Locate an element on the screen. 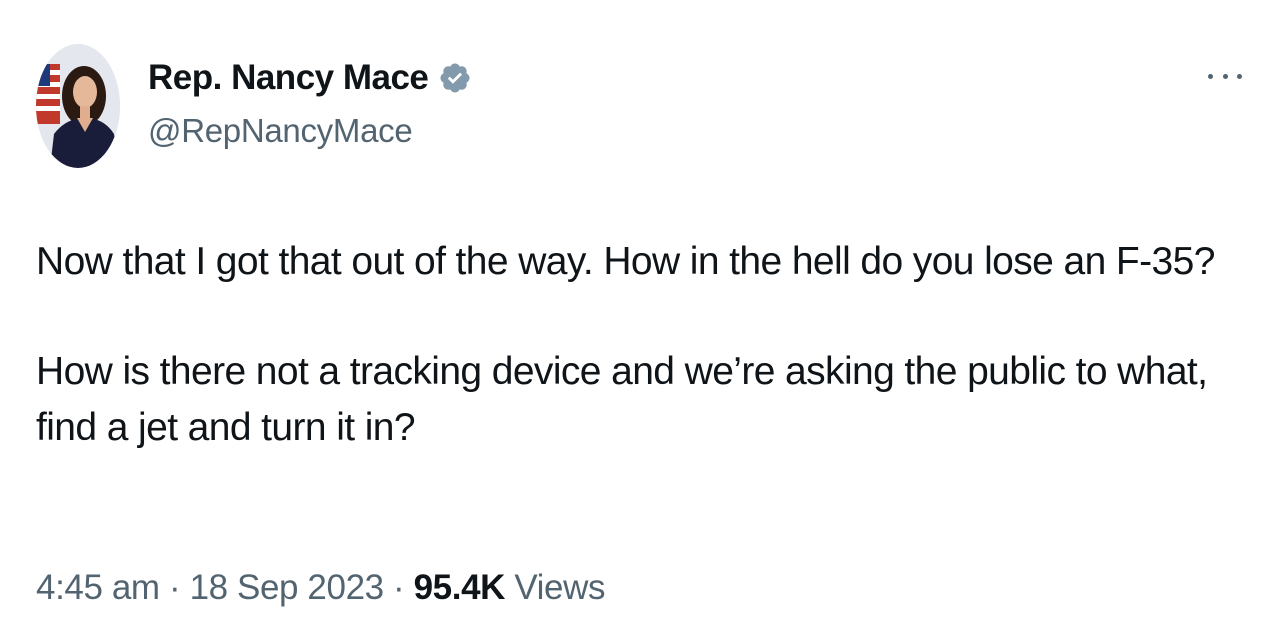 The height and width of the screenshot is (640, 1280). avatar is located at coordinates (78, 106).